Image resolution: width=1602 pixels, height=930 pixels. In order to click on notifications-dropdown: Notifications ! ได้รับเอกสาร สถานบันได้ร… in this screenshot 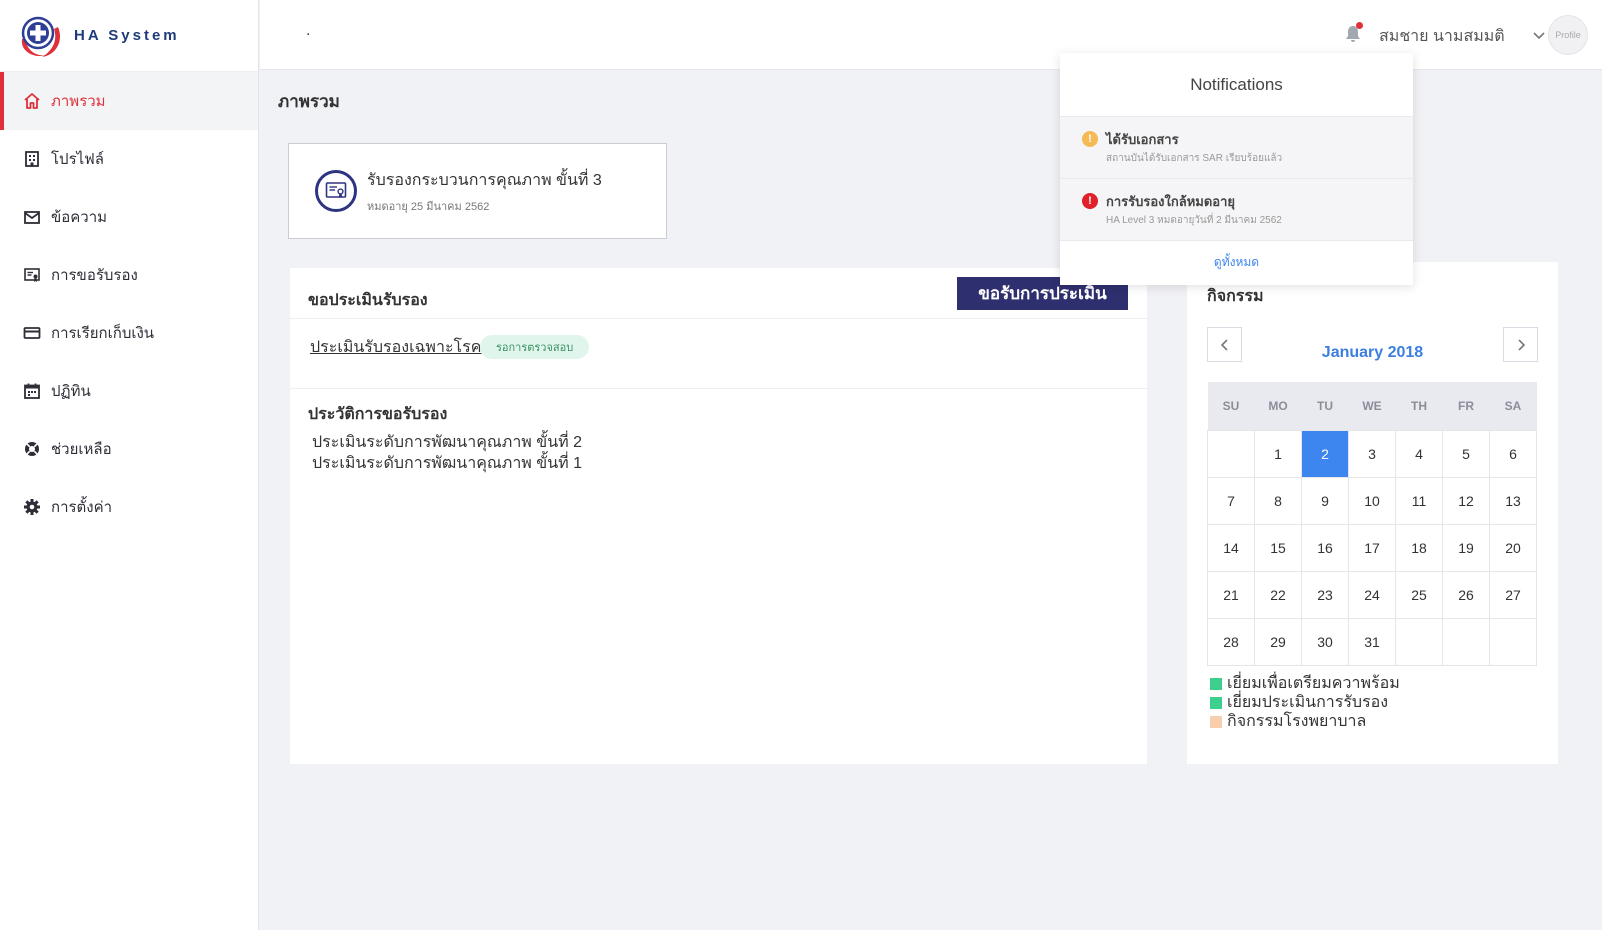, I will do `click(1236, 169)`.